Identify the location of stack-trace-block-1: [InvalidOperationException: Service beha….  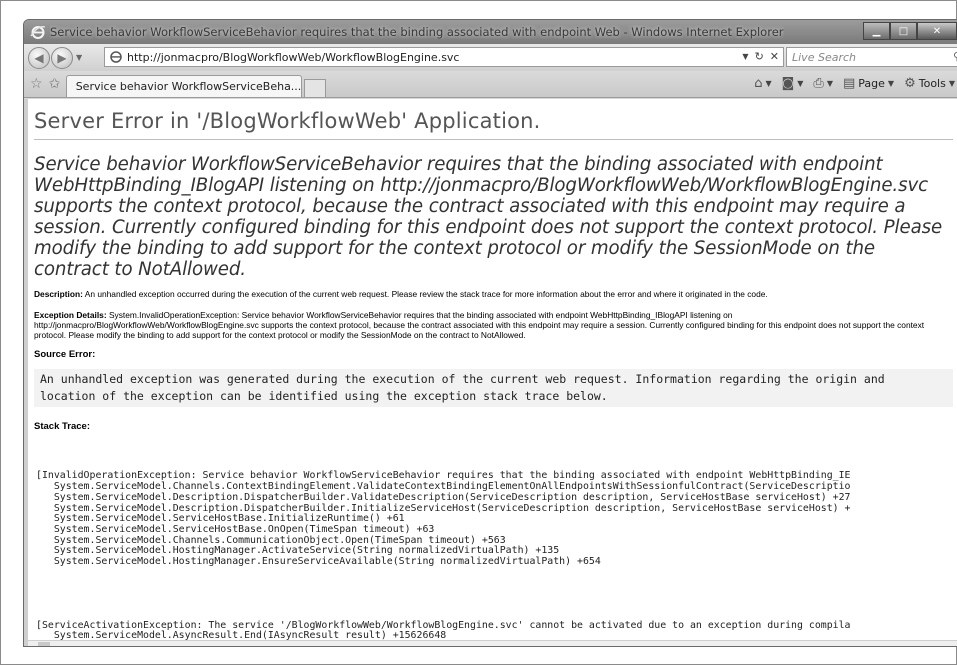
(443, 519).